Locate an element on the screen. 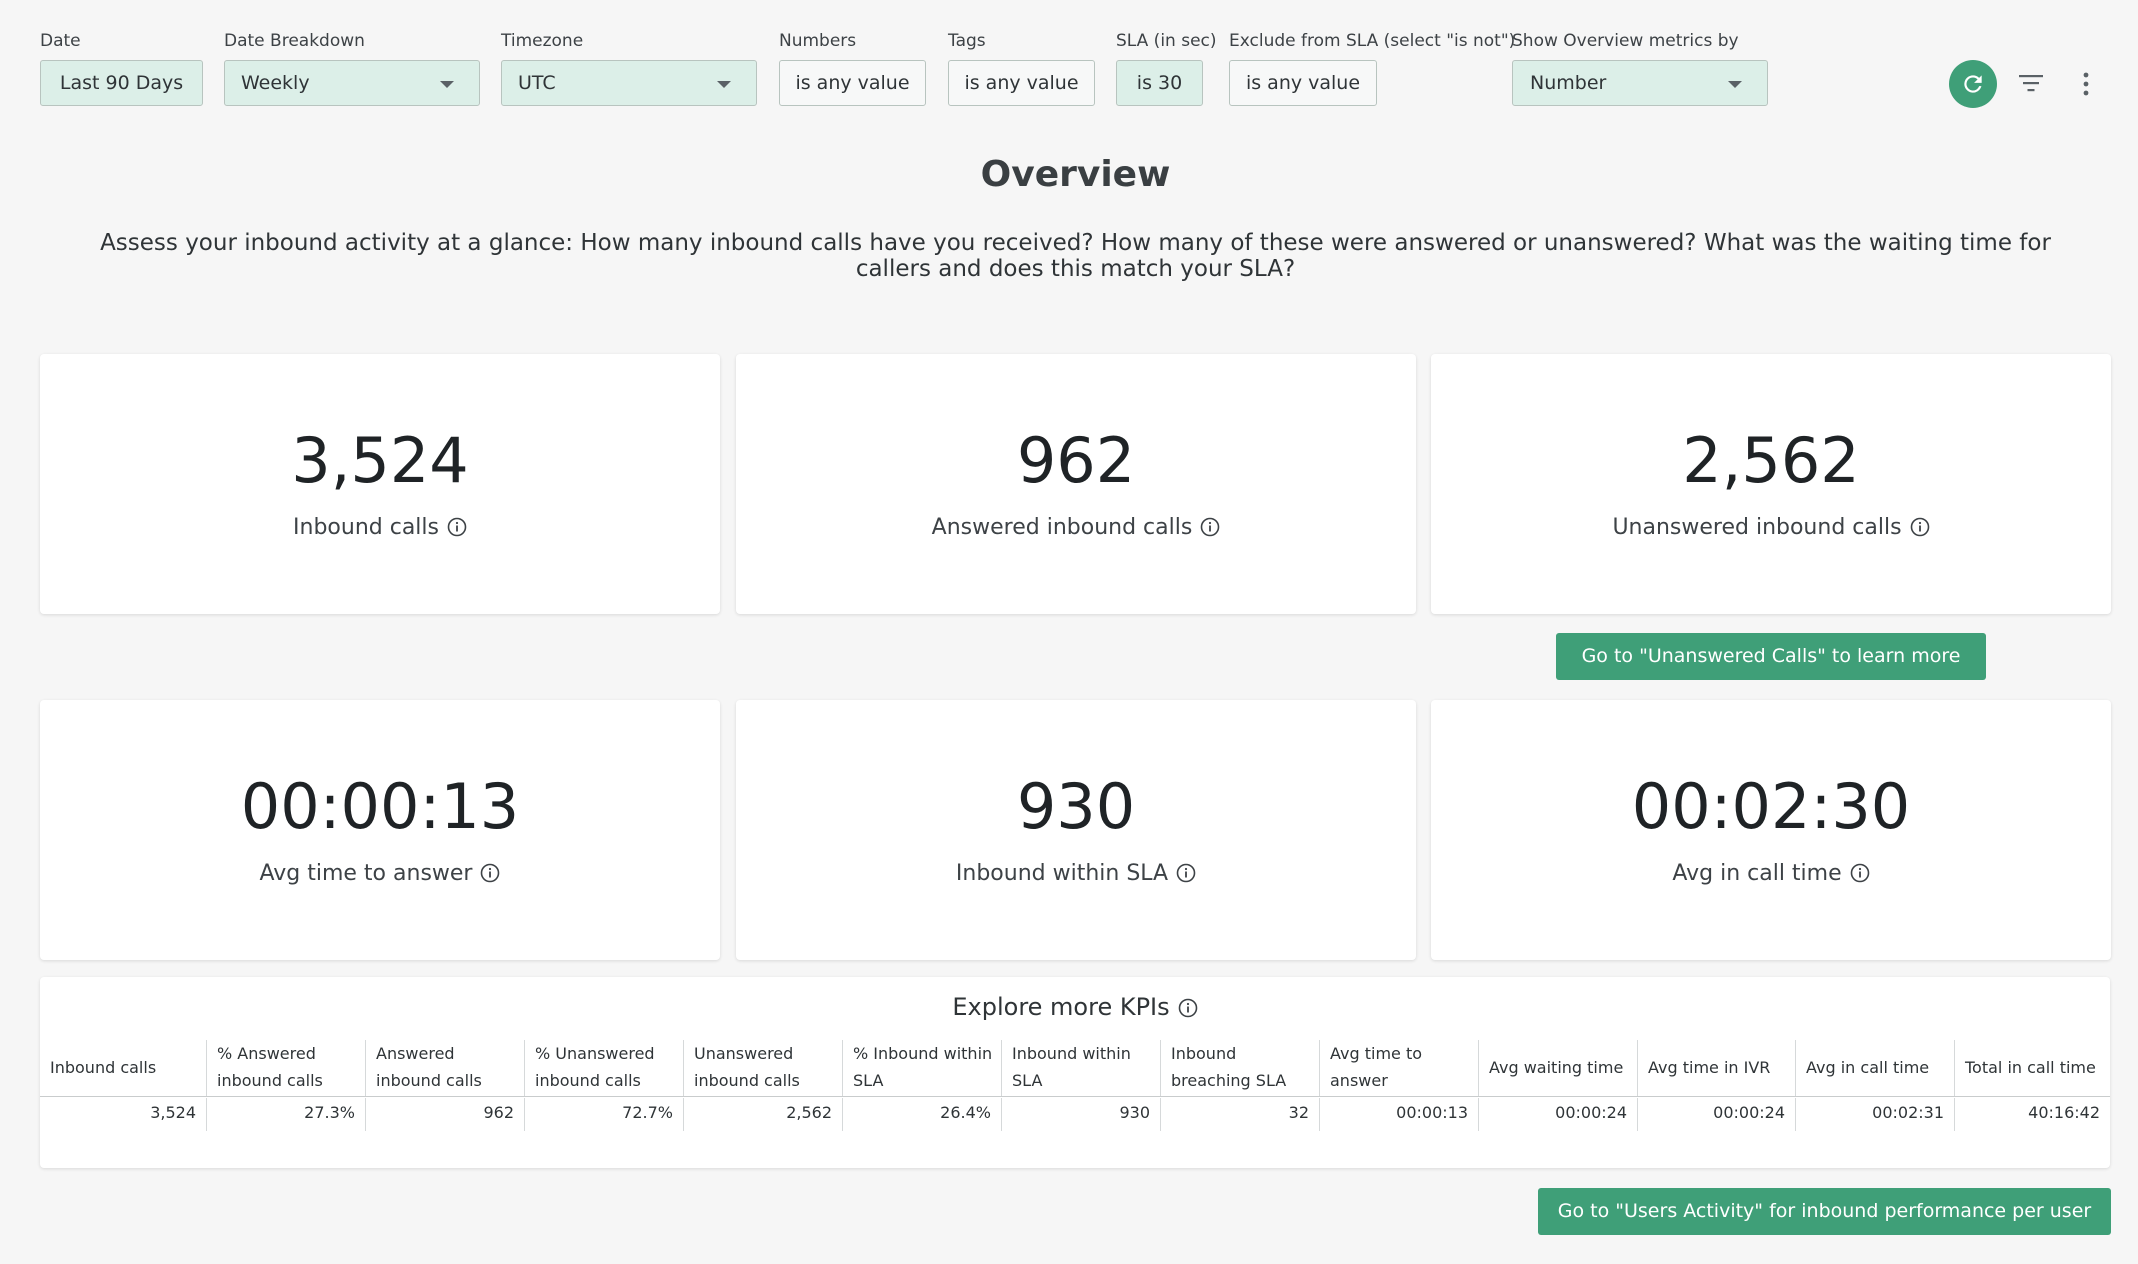 This screenshot has height=1264, width=2138. metric-label-row: Inbound calls is located at coordinates (380, 528).